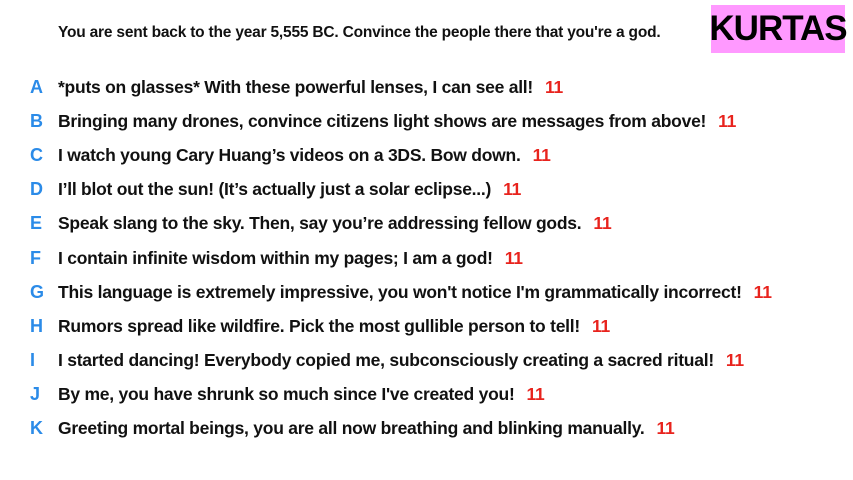  What do you see at coordinates (37, 291) in the screenshot?
I see `entry-letter: G` at bounding box center [37, 291].